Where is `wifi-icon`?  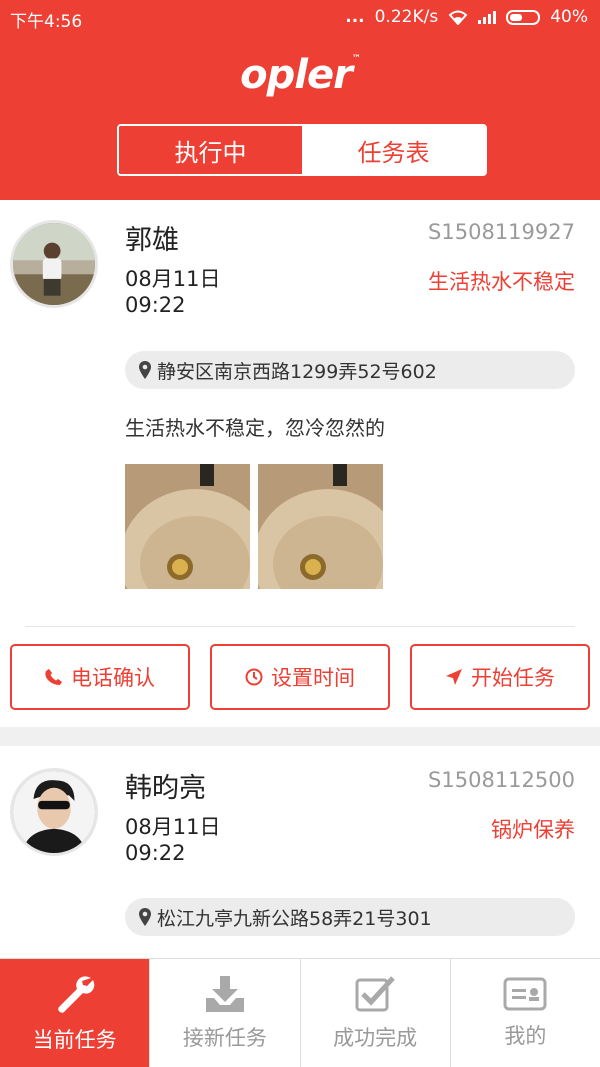
wifi-icon is located at coordinates (458, 17).